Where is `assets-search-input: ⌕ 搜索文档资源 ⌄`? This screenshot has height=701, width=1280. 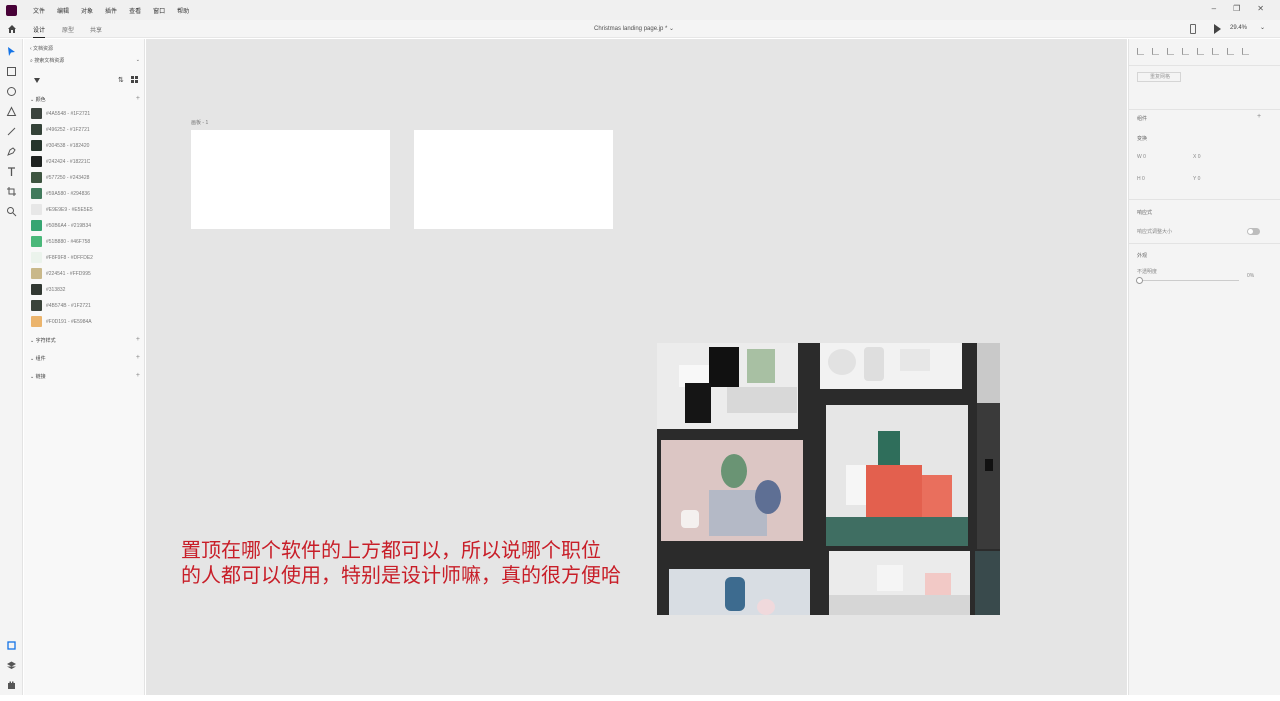 assets-search-input: ⌕ 搜索文档资源 ⌄ is located at coordinates (85, 62).